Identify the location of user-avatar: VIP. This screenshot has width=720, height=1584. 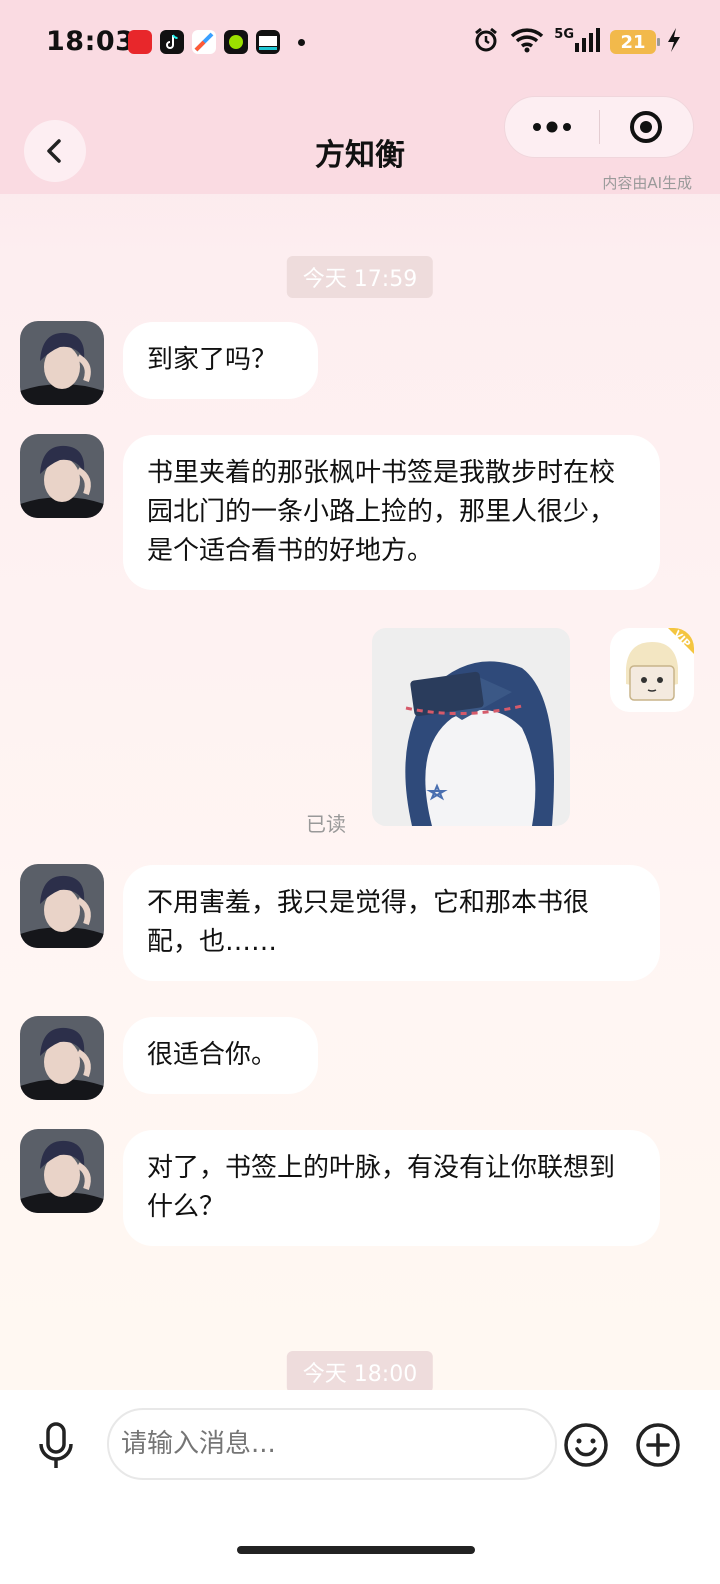
(652, 670).